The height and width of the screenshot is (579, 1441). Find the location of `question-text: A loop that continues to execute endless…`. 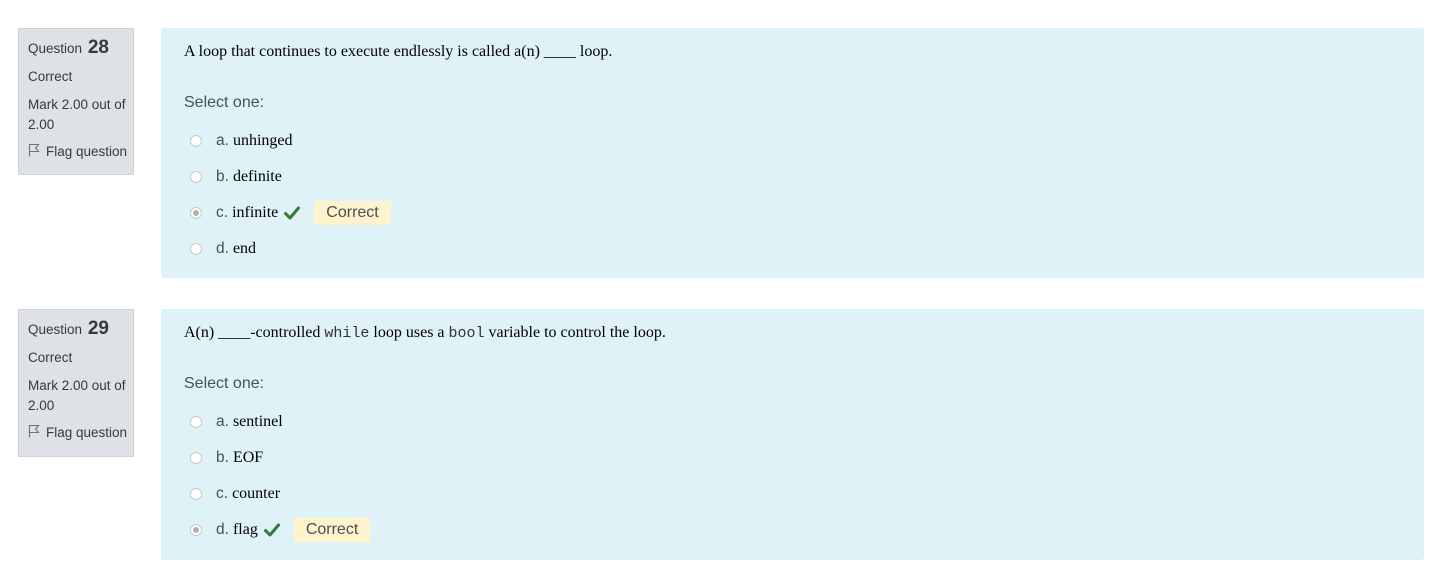

question-text: A loop that continues to execute endless… is located at coordinates (398, 51).